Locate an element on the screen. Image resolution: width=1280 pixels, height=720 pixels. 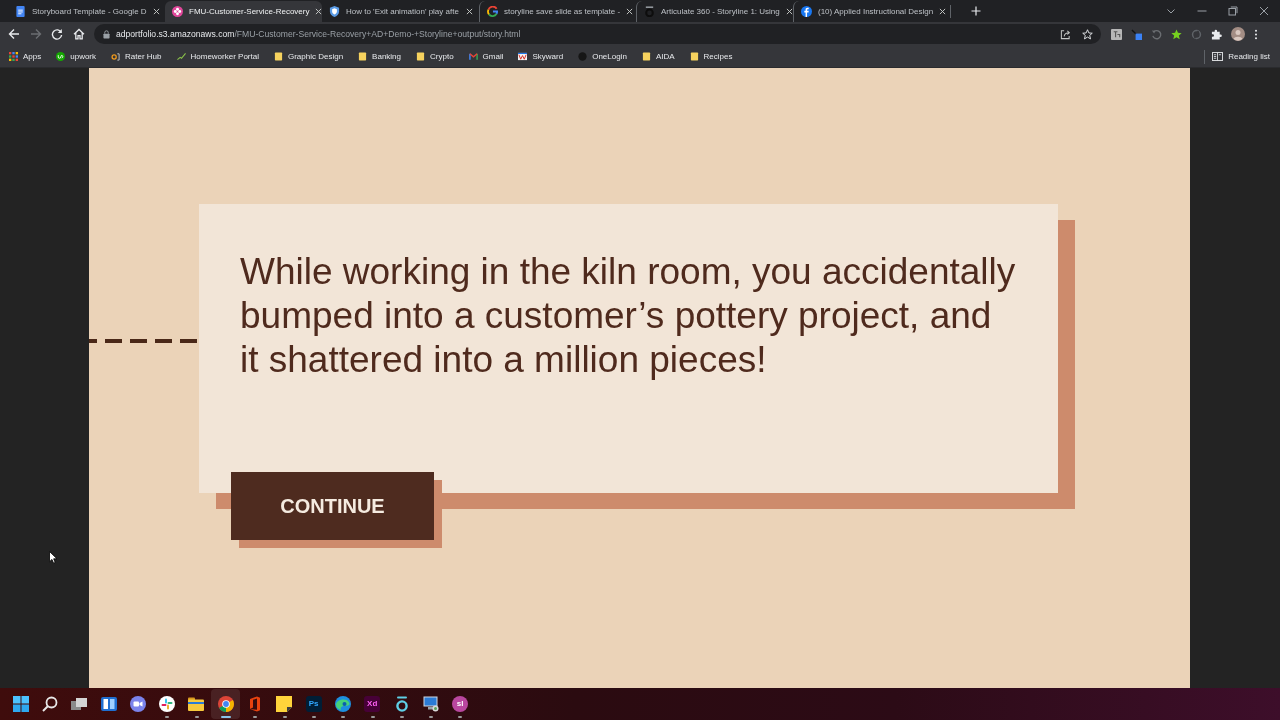
plus-icon is located at coordinates (976, 11).